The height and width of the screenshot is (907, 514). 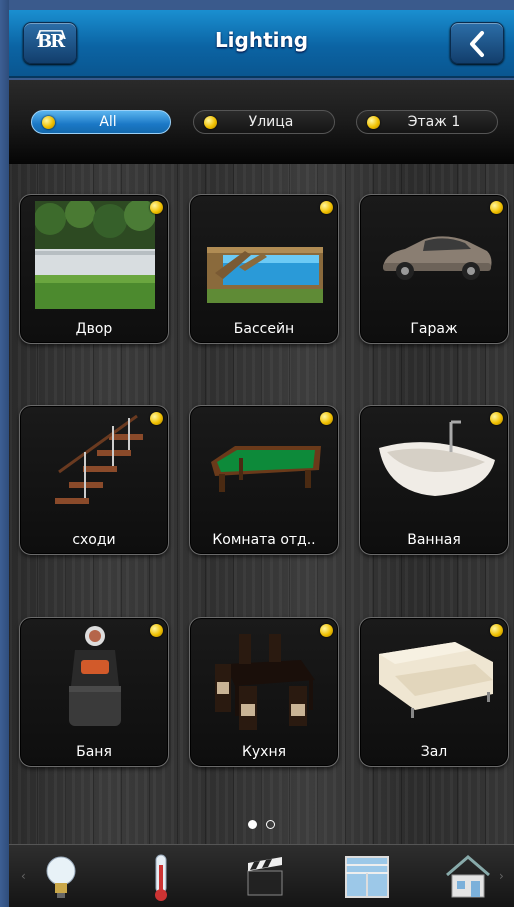 I want to click on chevron-left-icon, so click(x=477, y=44).